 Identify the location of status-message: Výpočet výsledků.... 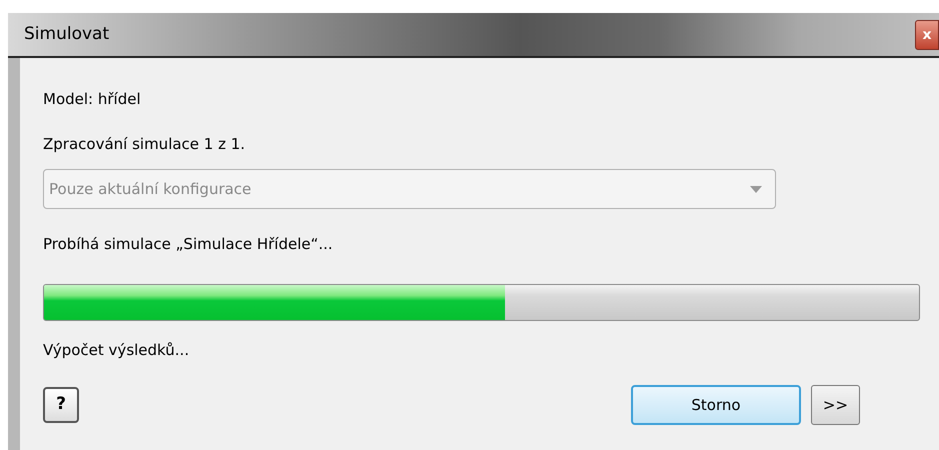
(116, 350).